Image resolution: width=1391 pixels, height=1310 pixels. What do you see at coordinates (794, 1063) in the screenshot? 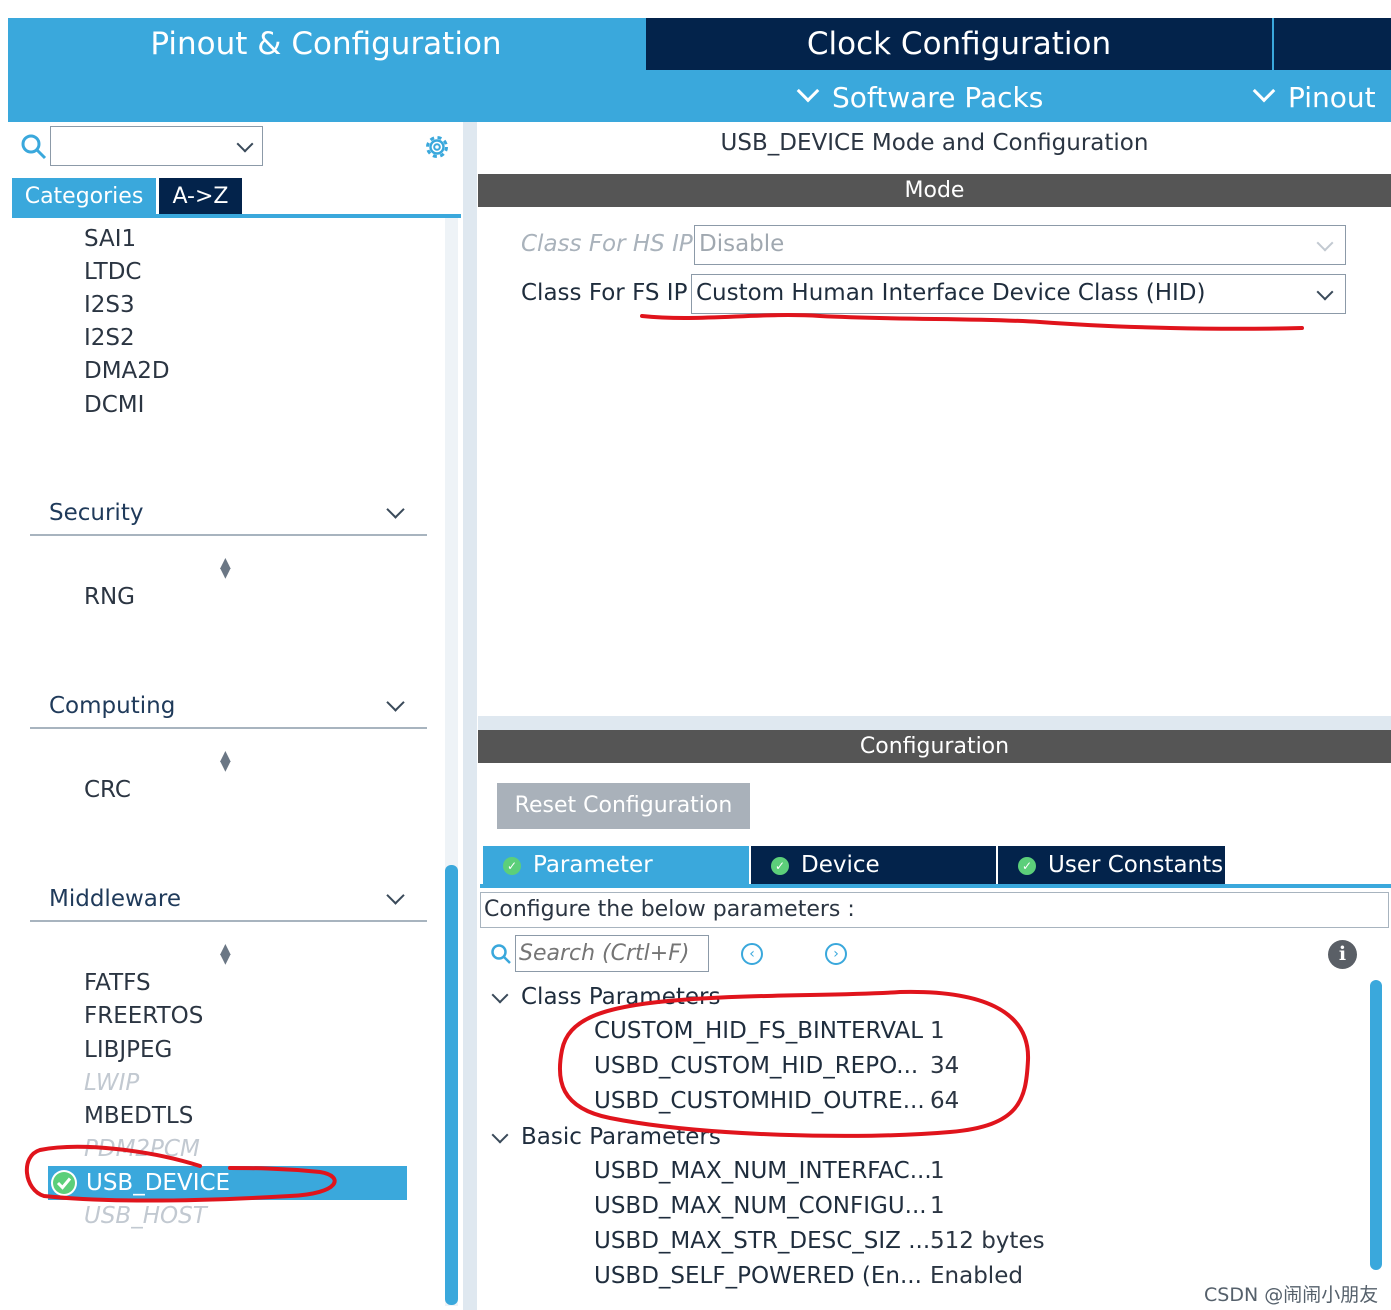
I see `annotation-circle-params` at bounding box center [794, 1063].